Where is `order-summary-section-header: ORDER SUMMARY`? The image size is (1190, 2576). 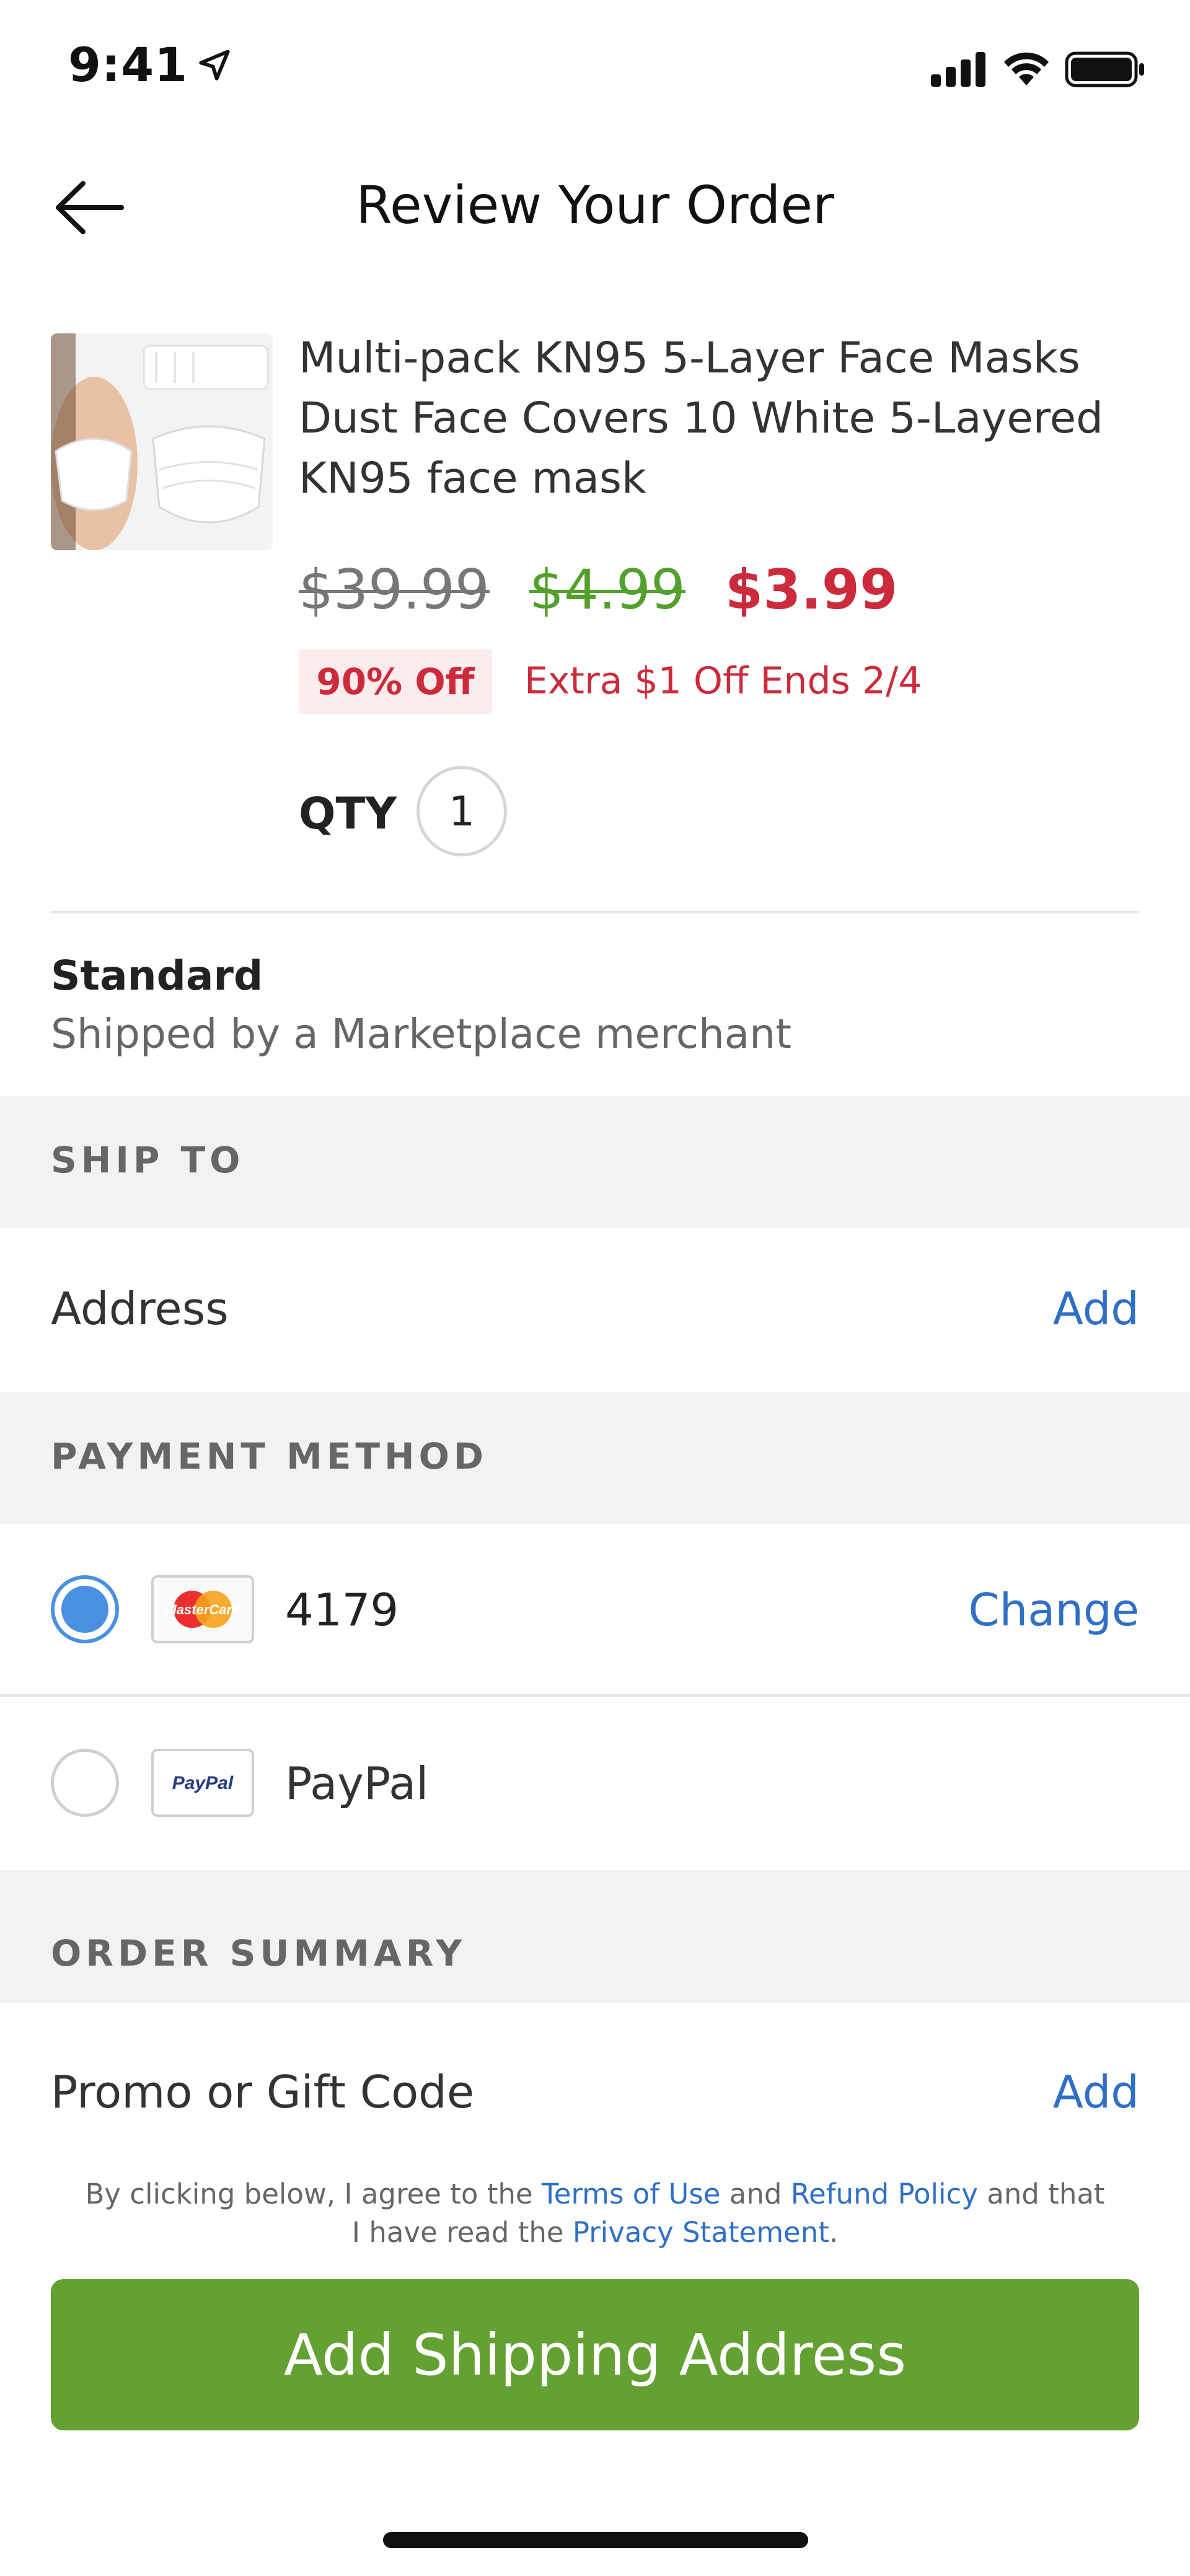
order-summary-section-header: ORDER SUMMARY is located at coordinates (595, 1936).